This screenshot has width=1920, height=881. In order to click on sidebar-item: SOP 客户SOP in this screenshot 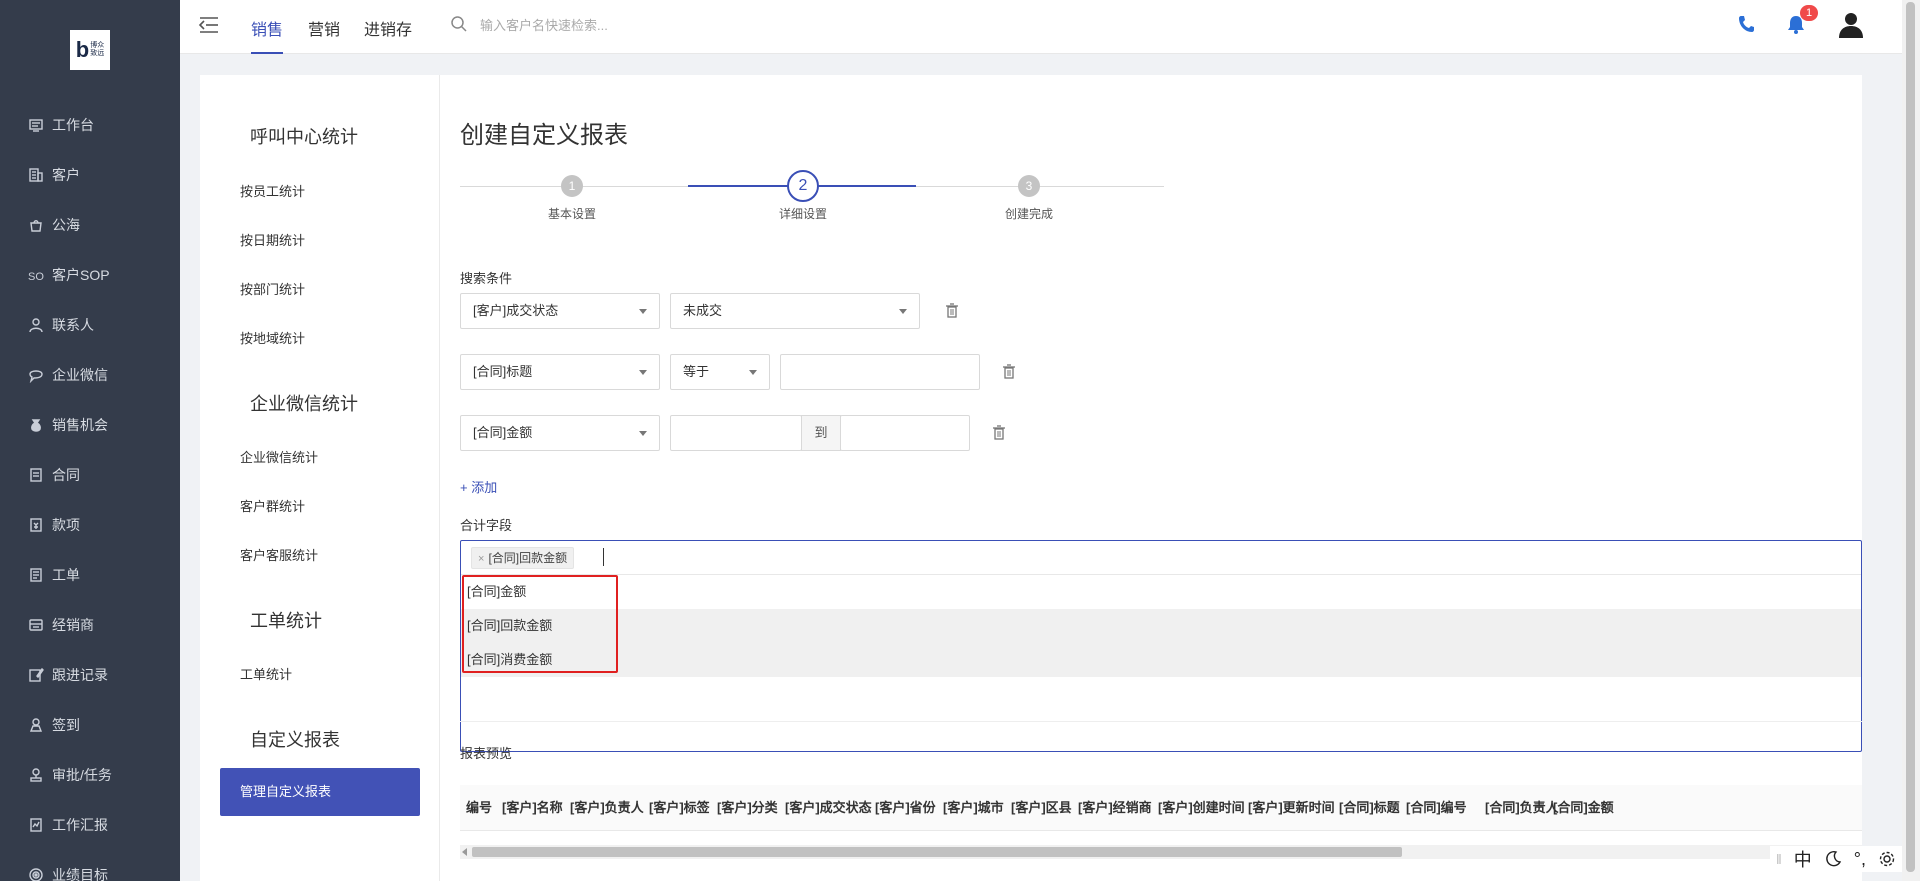, I will do `click(90, 275)`.